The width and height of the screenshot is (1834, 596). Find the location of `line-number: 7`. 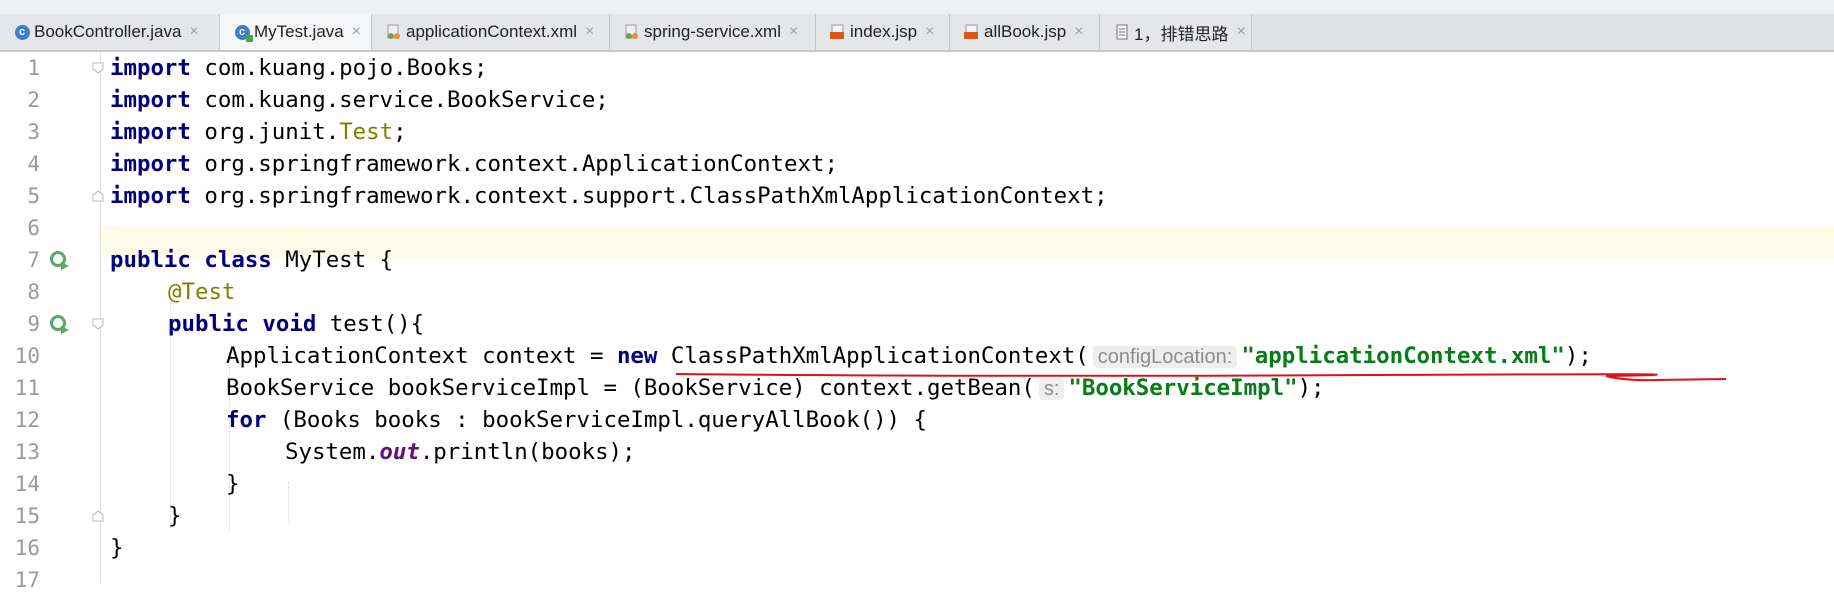

line-number: 7 is located at coordinates (33, 260).